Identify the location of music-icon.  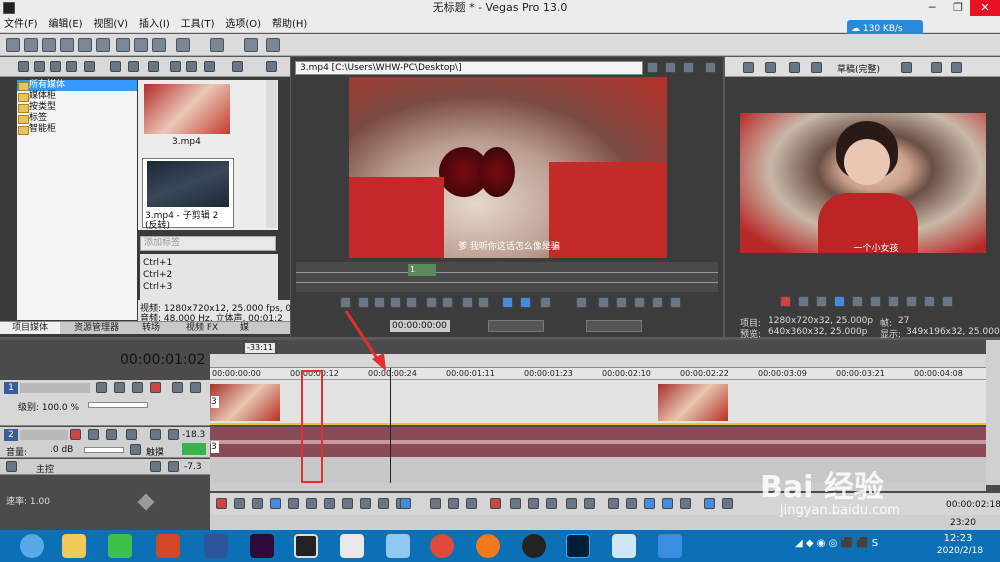
(352, 546).